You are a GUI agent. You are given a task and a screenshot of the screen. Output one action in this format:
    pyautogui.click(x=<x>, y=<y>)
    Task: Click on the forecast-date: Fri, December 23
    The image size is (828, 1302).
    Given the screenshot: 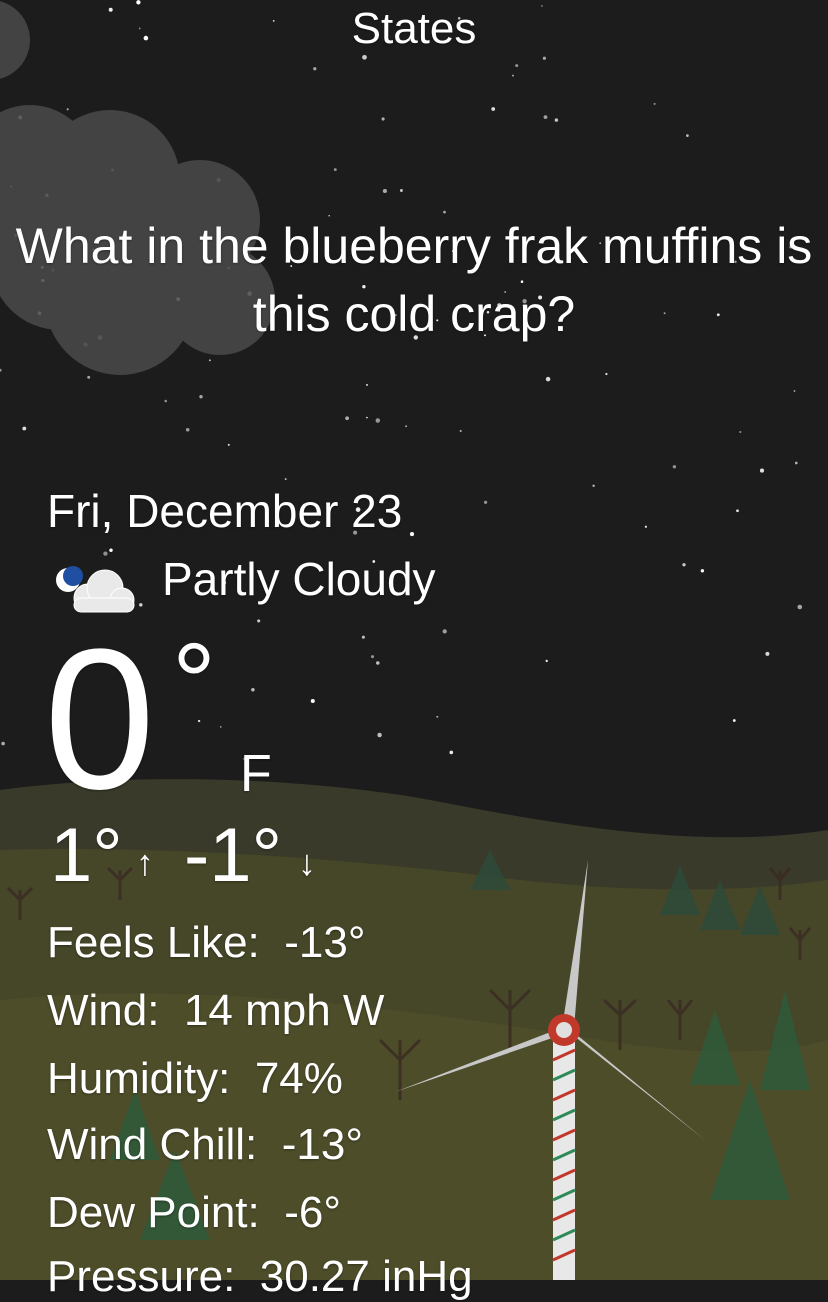 What is the action you would take?
    pyautogui.click(x=225, y=511)
    